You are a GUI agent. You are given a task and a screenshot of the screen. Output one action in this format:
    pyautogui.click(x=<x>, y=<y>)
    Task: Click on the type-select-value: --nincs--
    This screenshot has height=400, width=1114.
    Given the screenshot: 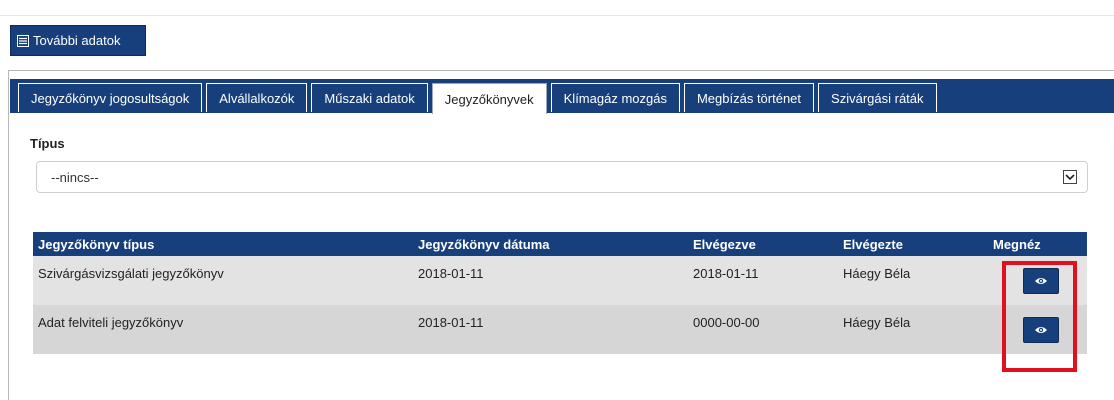 What is the action you would take?
    pyautogui.click(x=75, y=177)
    